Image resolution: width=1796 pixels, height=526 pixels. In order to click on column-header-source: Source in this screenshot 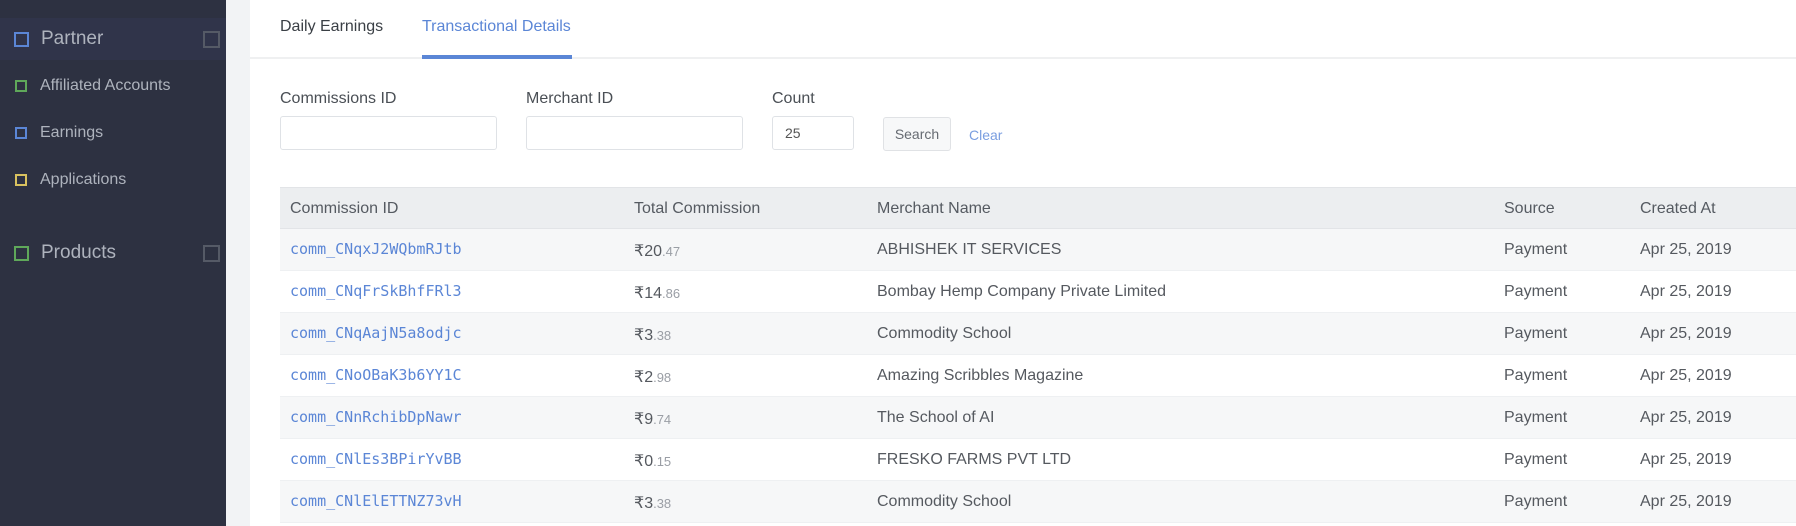, I will do `click(1529, 209)`.